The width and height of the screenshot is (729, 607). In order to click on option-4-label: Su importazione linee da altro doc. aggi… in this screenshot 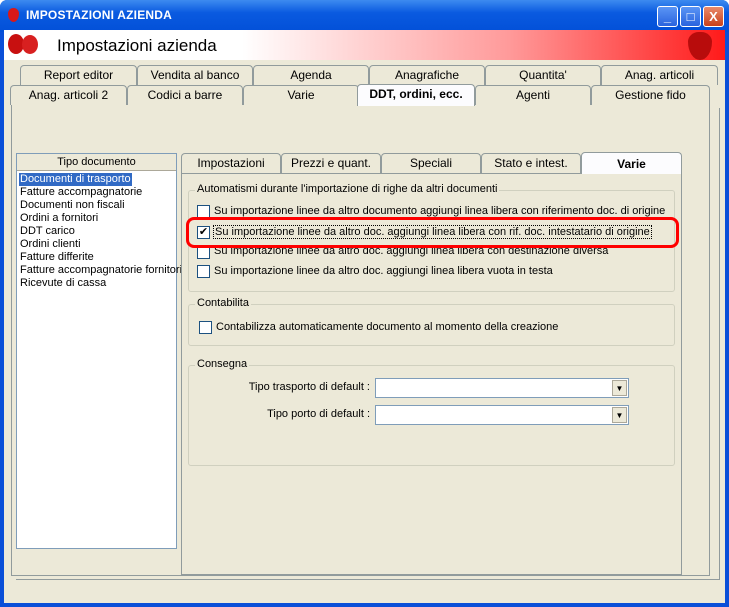, I will do `click(383, 271)`.